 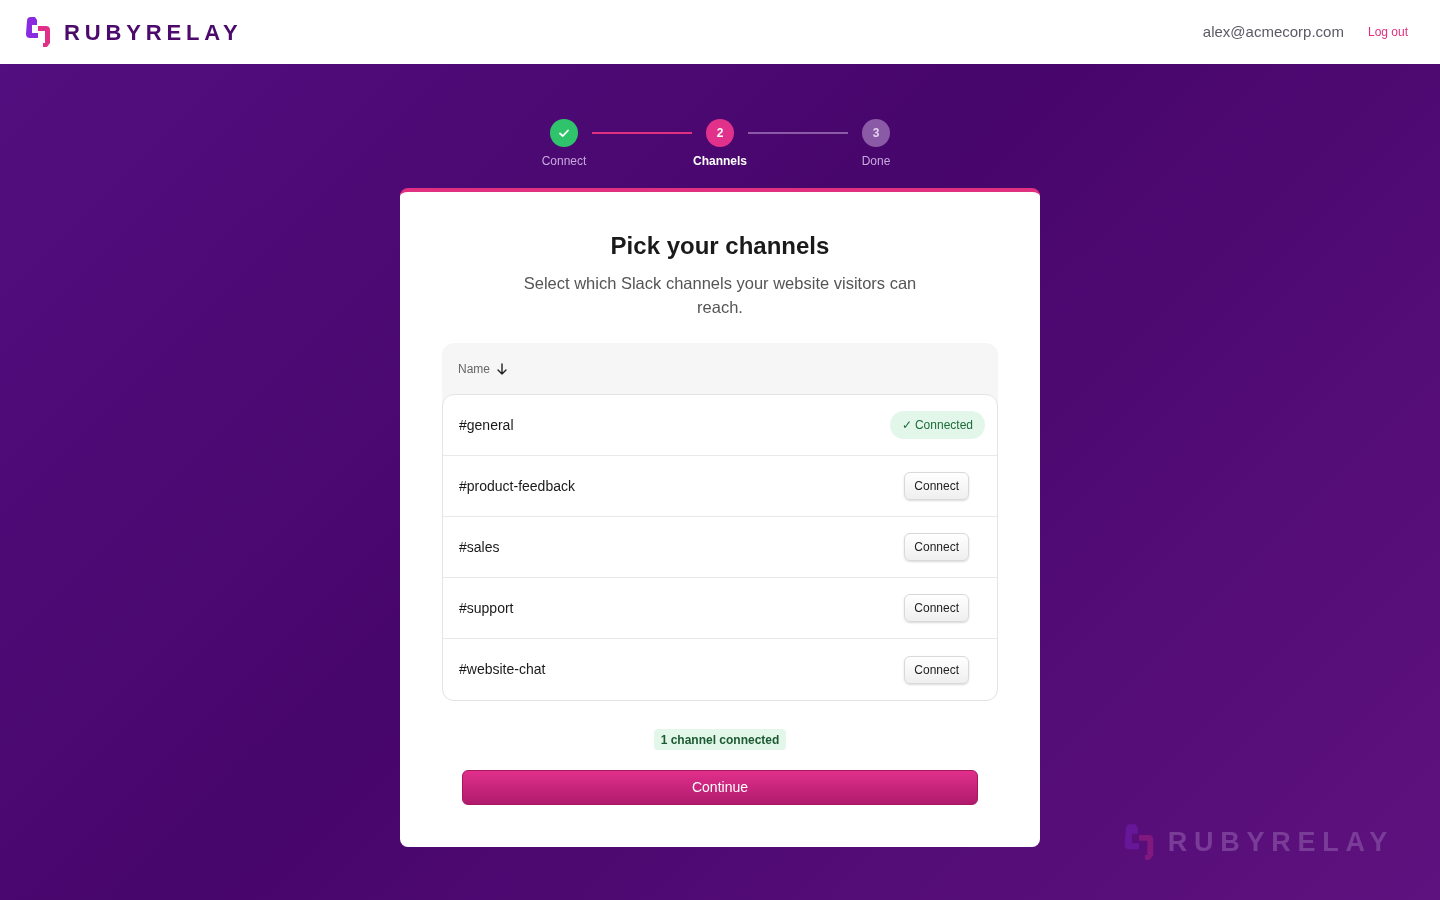 What do you see at coordinates (38, 32) in the screenshot?
I see `logo-icon` at bounding box center [38, 32].